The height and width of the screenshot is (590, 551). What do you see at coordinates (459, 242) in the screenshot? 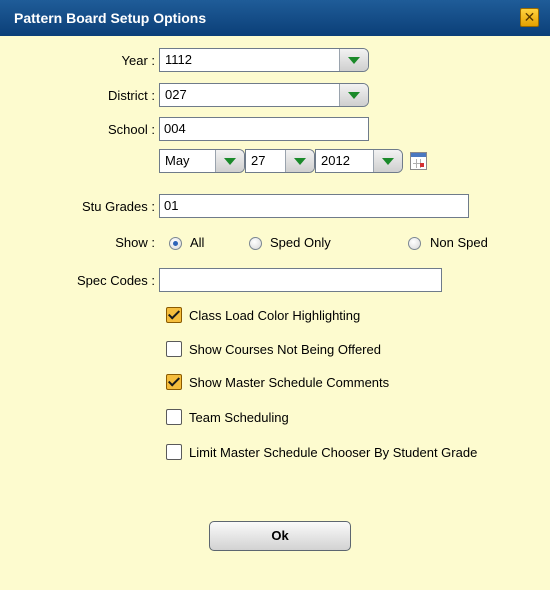
I see `show-non-sped-label: Non Sped` at bounding box center [459, 242].